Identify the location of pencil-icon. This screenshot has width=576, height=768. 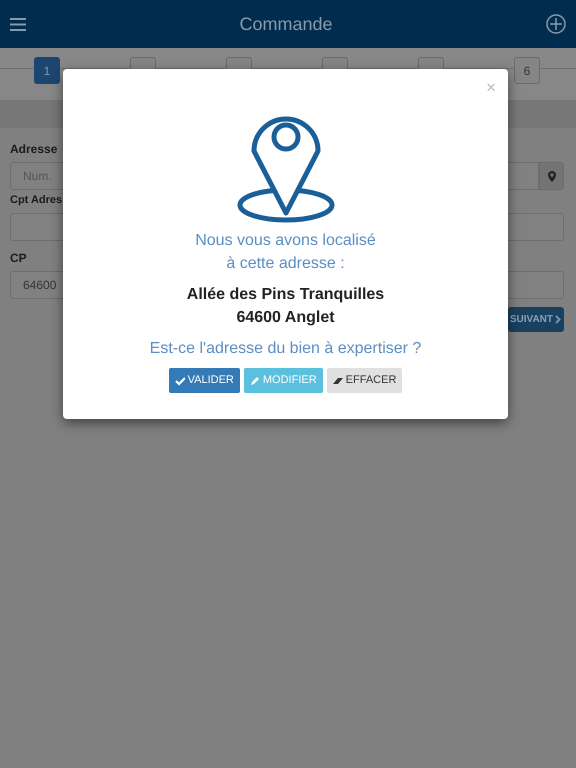
(255, 381).